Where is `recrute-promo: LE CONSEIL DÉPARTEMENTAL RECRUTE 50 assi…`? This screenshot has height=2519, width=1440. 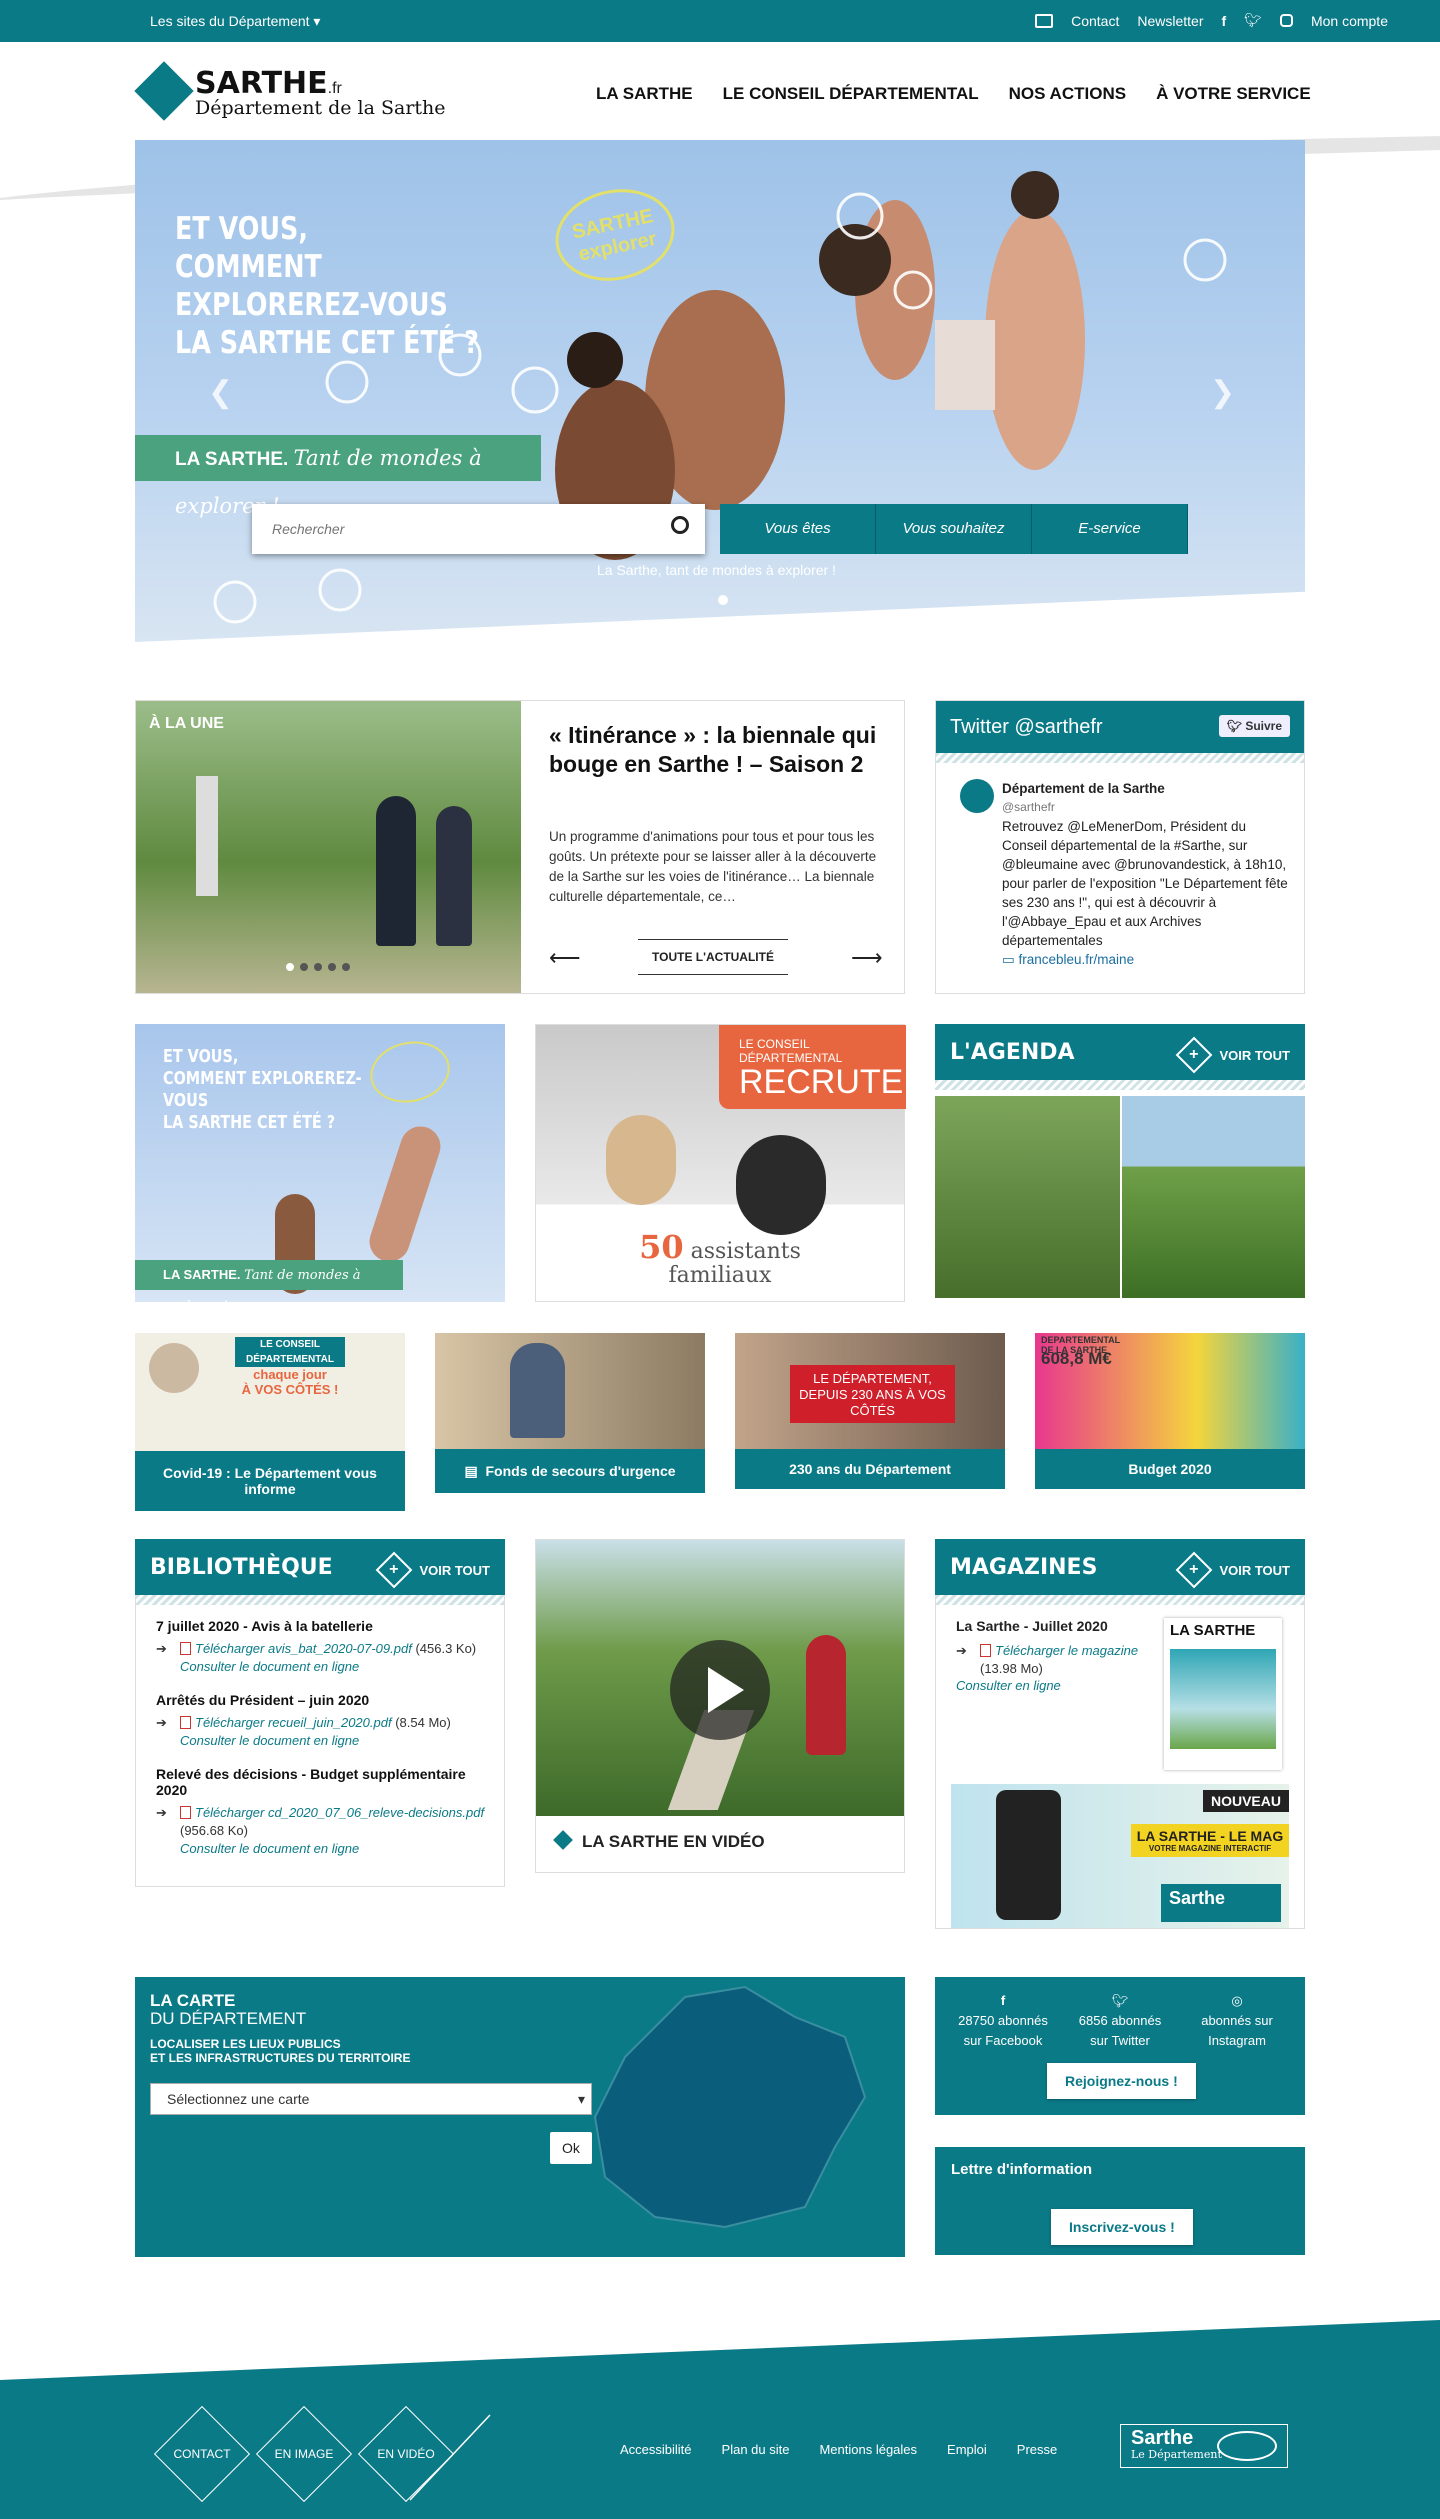 recrute-promo: LE CONSEIL DÉPARTEMENTAL RECRUTE 50 assi… is located at coordinates (720, 1163).